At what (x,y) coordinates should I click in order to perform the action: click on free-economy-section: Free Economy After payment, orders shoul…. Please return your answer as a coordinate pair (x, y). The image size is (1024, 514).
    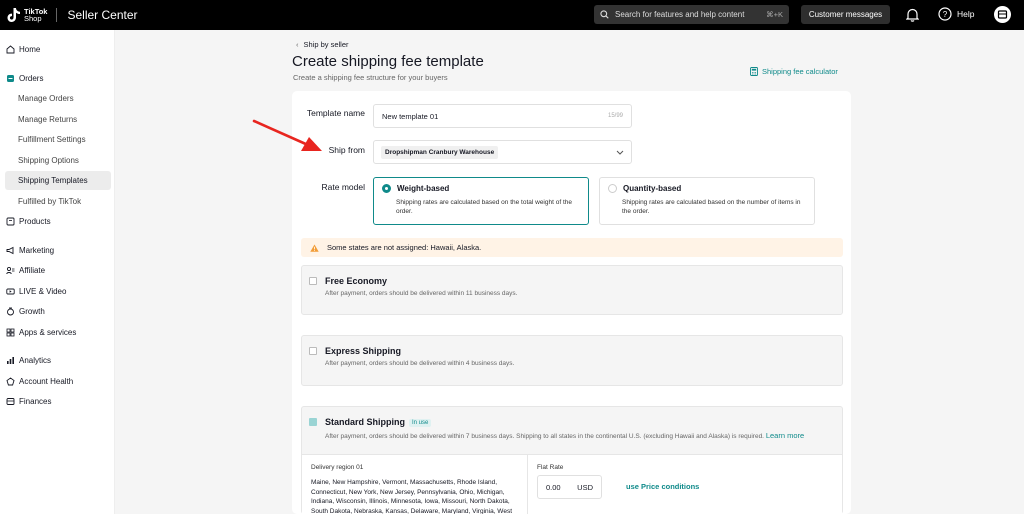
    Looking at the image, I should click on (572, 290).